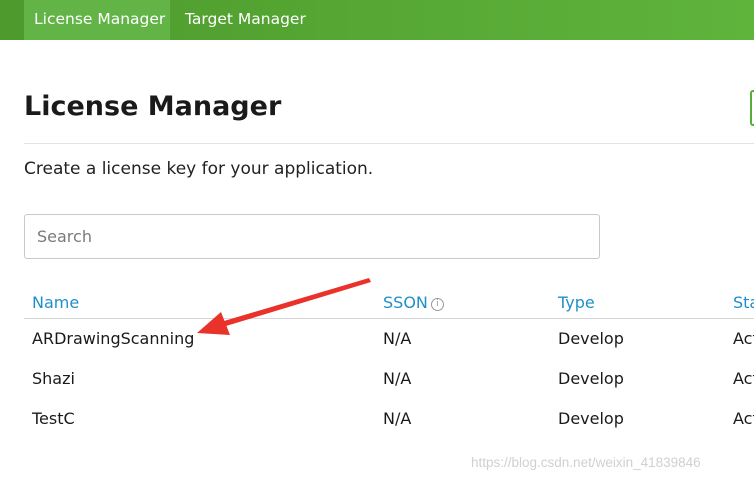 The width and height of the screenshot is (754, 482). Describe the element at coordinates (113, 338) in the screenshot. I see `license-name-link: ARDrawingScanning` at that location.